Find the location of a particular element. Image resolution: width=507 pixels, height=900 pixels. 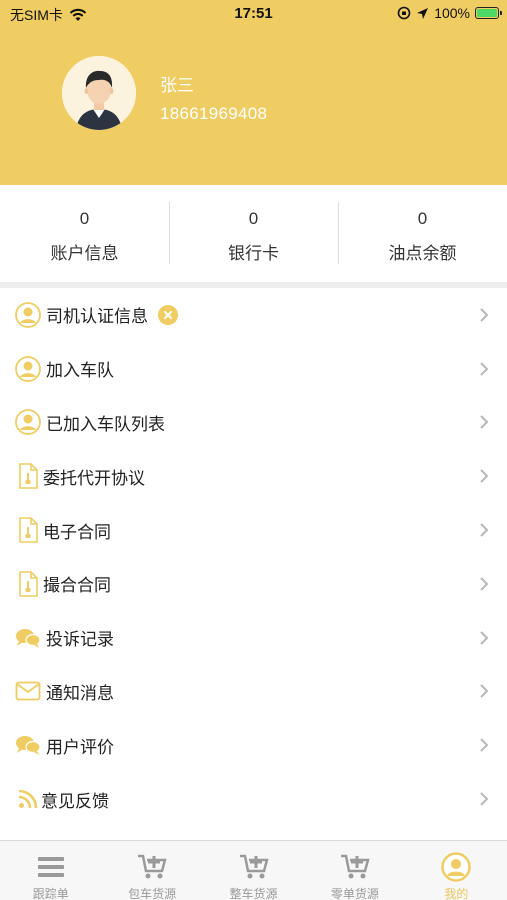

tab-mine: 我的 is located at coordinates (456, 870).